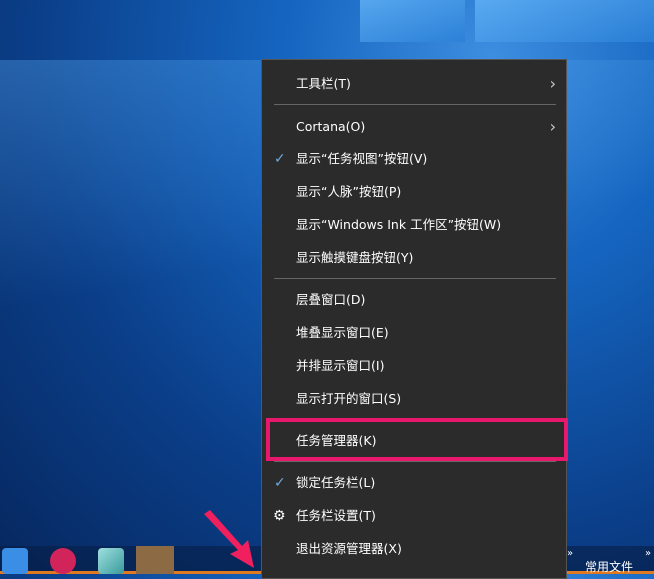  I want to click on menu-item-label: 显示“Windows Ink 工作区”按钮(W), so click(399, 224).